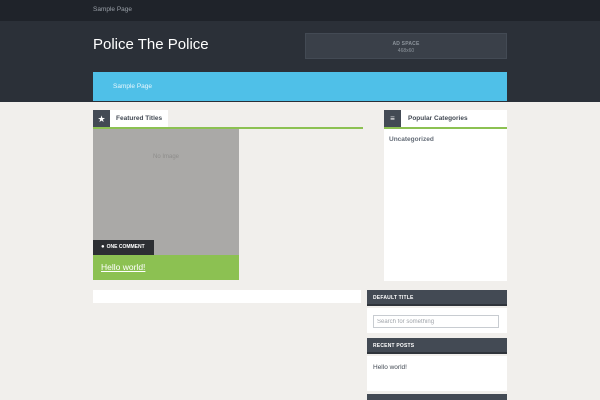 The image size is (600, 400). I want to click on comment-count-badge: ● ONE COMMENT, so click(123, 247).